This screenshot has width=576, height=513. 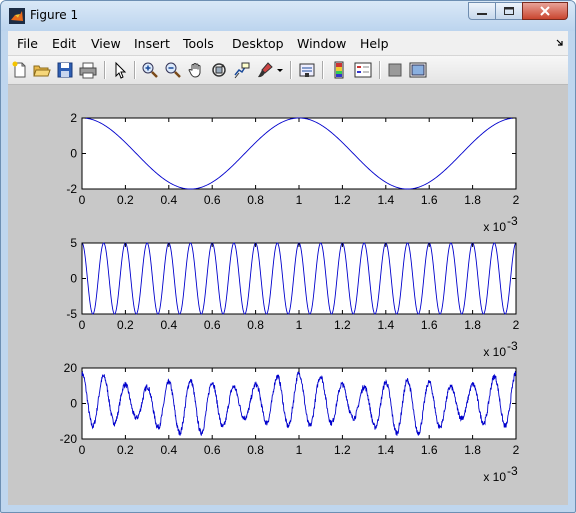 I want to click on maximize-icon, so click(x=509, y=11).